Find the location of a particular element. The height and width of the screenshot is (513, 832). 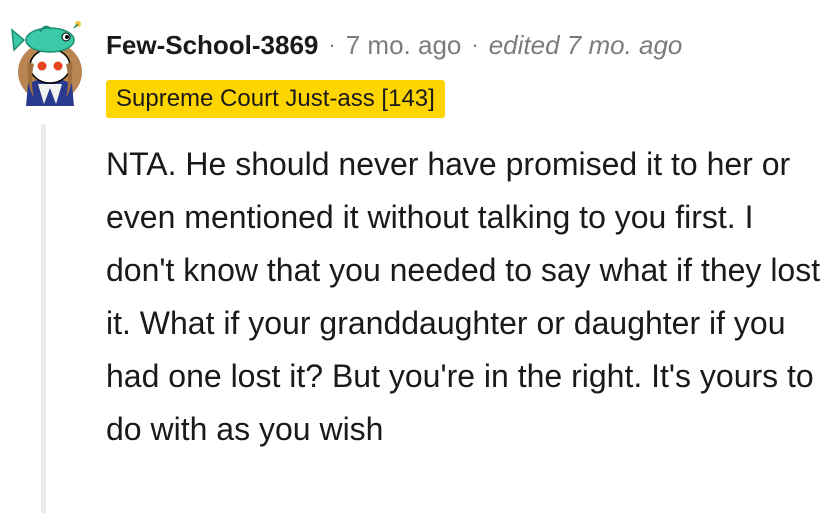

snoo-avatar-icon is located at coordinates (50, 60).